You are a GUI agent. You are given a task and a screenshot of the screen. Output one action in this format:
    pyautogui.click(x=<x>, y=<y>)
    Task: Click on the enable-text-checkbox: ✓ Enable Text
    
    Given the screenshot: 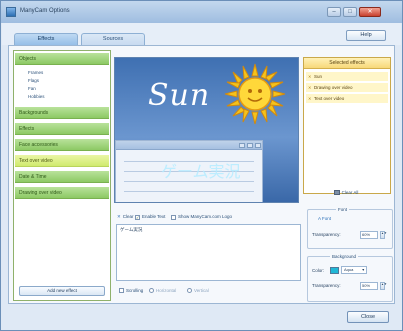 What is the action you would take?
    pyautogui.click(x=150, y=217)
    